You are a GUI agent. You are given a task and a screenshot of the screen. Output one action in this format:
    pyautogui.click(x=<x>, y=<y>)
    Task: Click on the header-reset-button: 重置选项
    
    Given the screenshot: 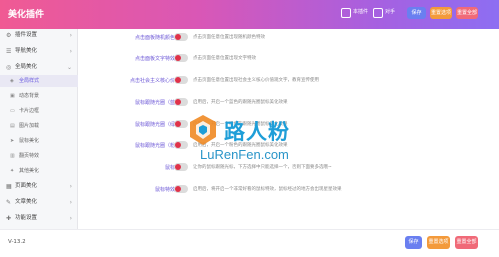 What is the action you would take?
    pyautogui.click(x=441, y=13)
    